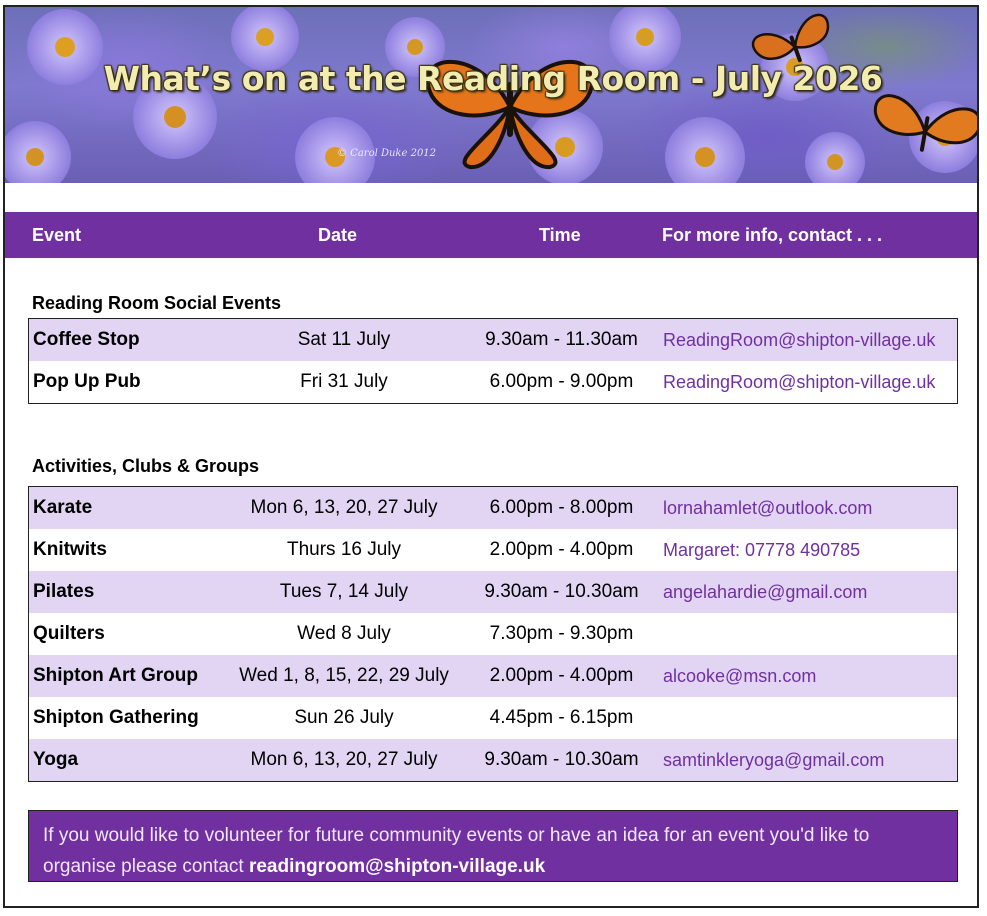  Describe the element at coordinates (63, 507) in the screenshot. I see `event-name: Karate` at that location.